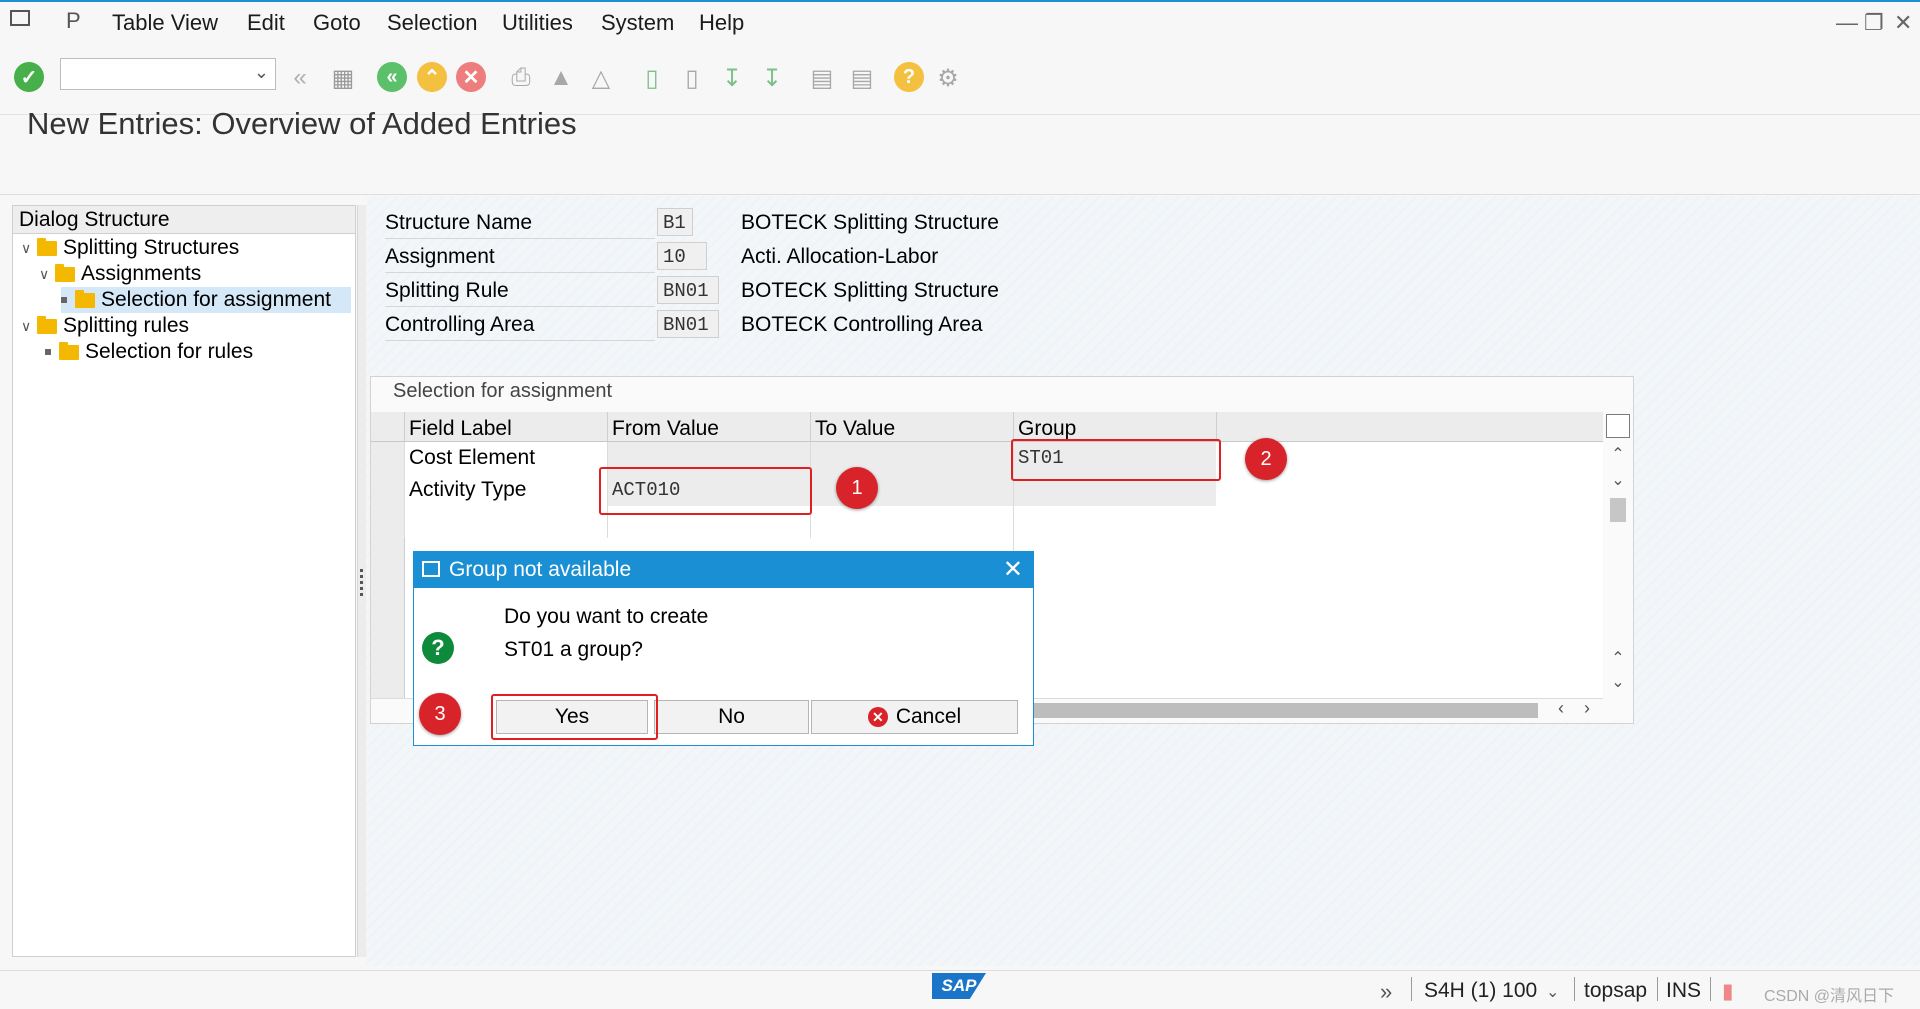  Describe the element at coordinates (165, 23) in the screenshot. I see `menu-table-view: Table View` at that location.